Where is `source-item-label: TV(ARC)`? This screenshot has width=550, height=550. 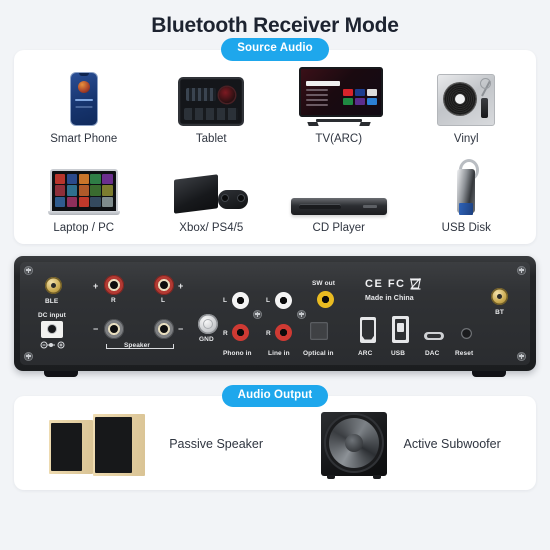
source-item-label: TV(ARC) is located at coordinates (339, 138).